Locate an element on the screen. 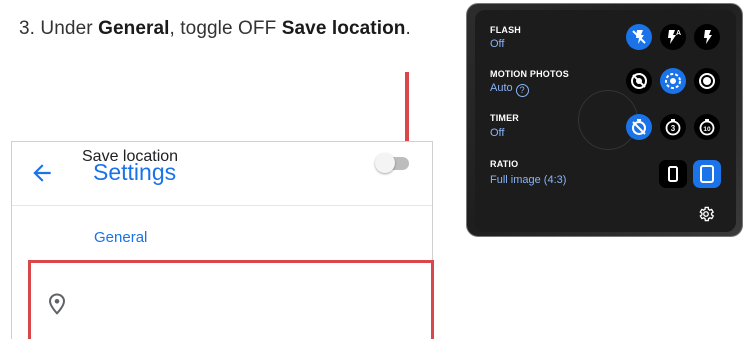 This screenshot has width=746, height=339. save-location-label: Save location is located at coordinates (130, 156).